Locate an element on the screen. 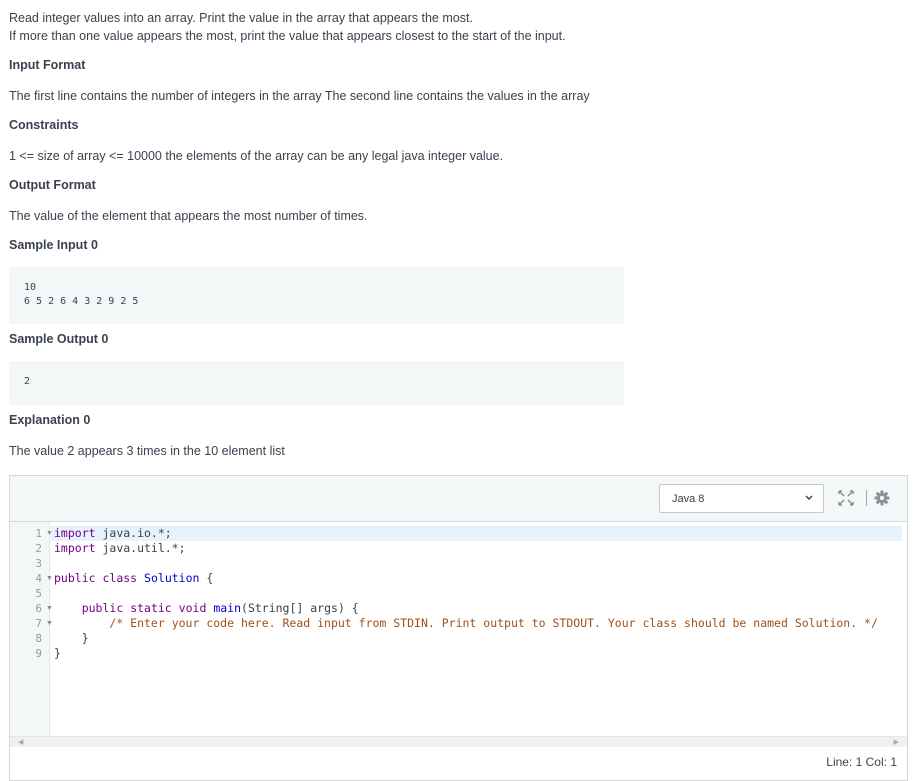 This screenshot has width=919, height=781. line-number: 8 is located at coordinates (38, 638).